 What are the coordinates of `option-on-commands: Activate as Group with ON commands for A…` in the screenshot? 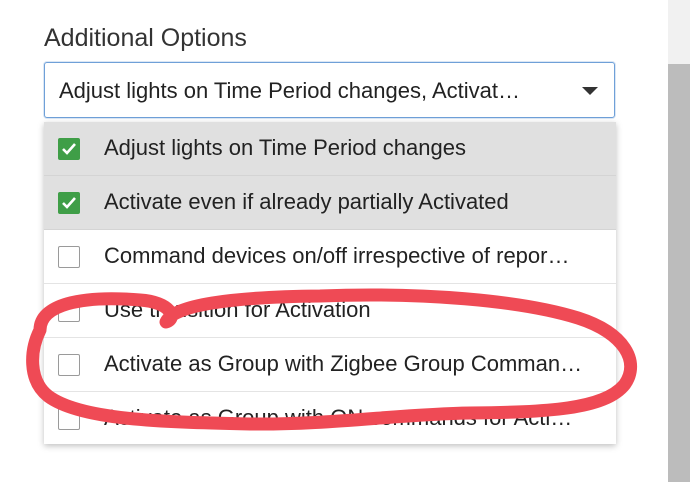 It's located at (330, 418).